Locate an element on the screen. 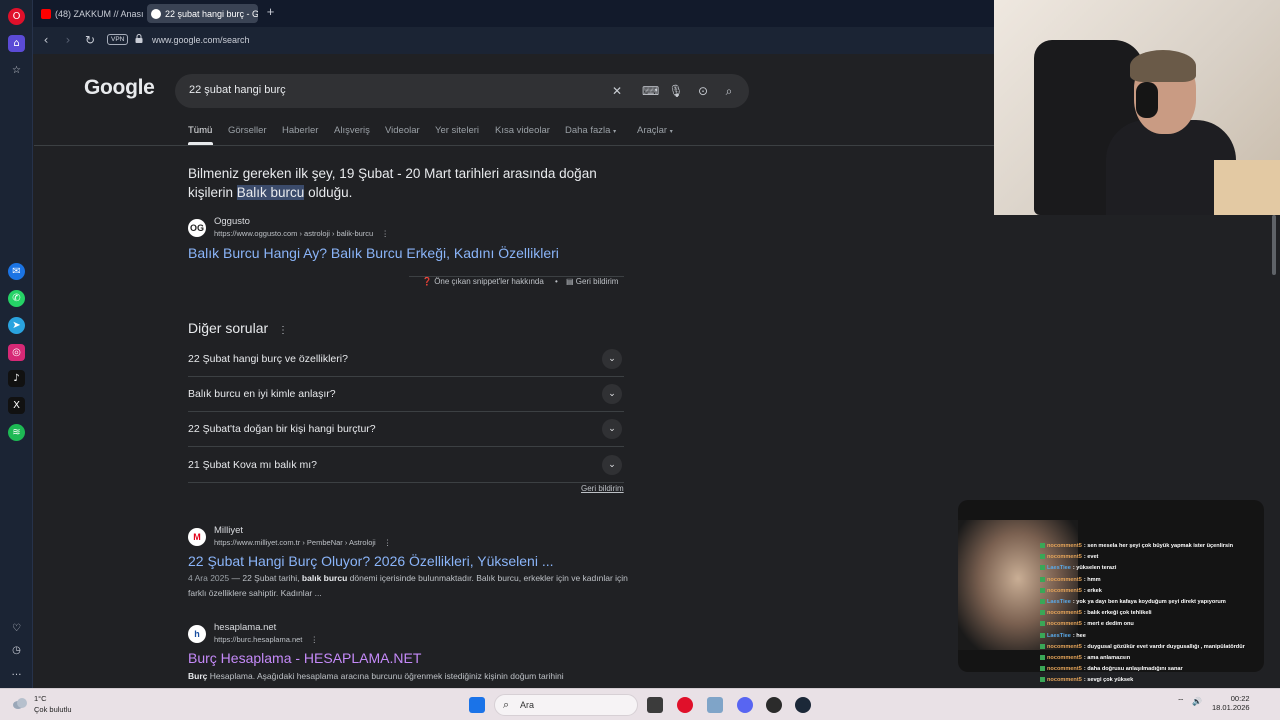 The image size is (1280, 720). paa-feedback-link: Geri bildirim is located at coordinates (602, 488).